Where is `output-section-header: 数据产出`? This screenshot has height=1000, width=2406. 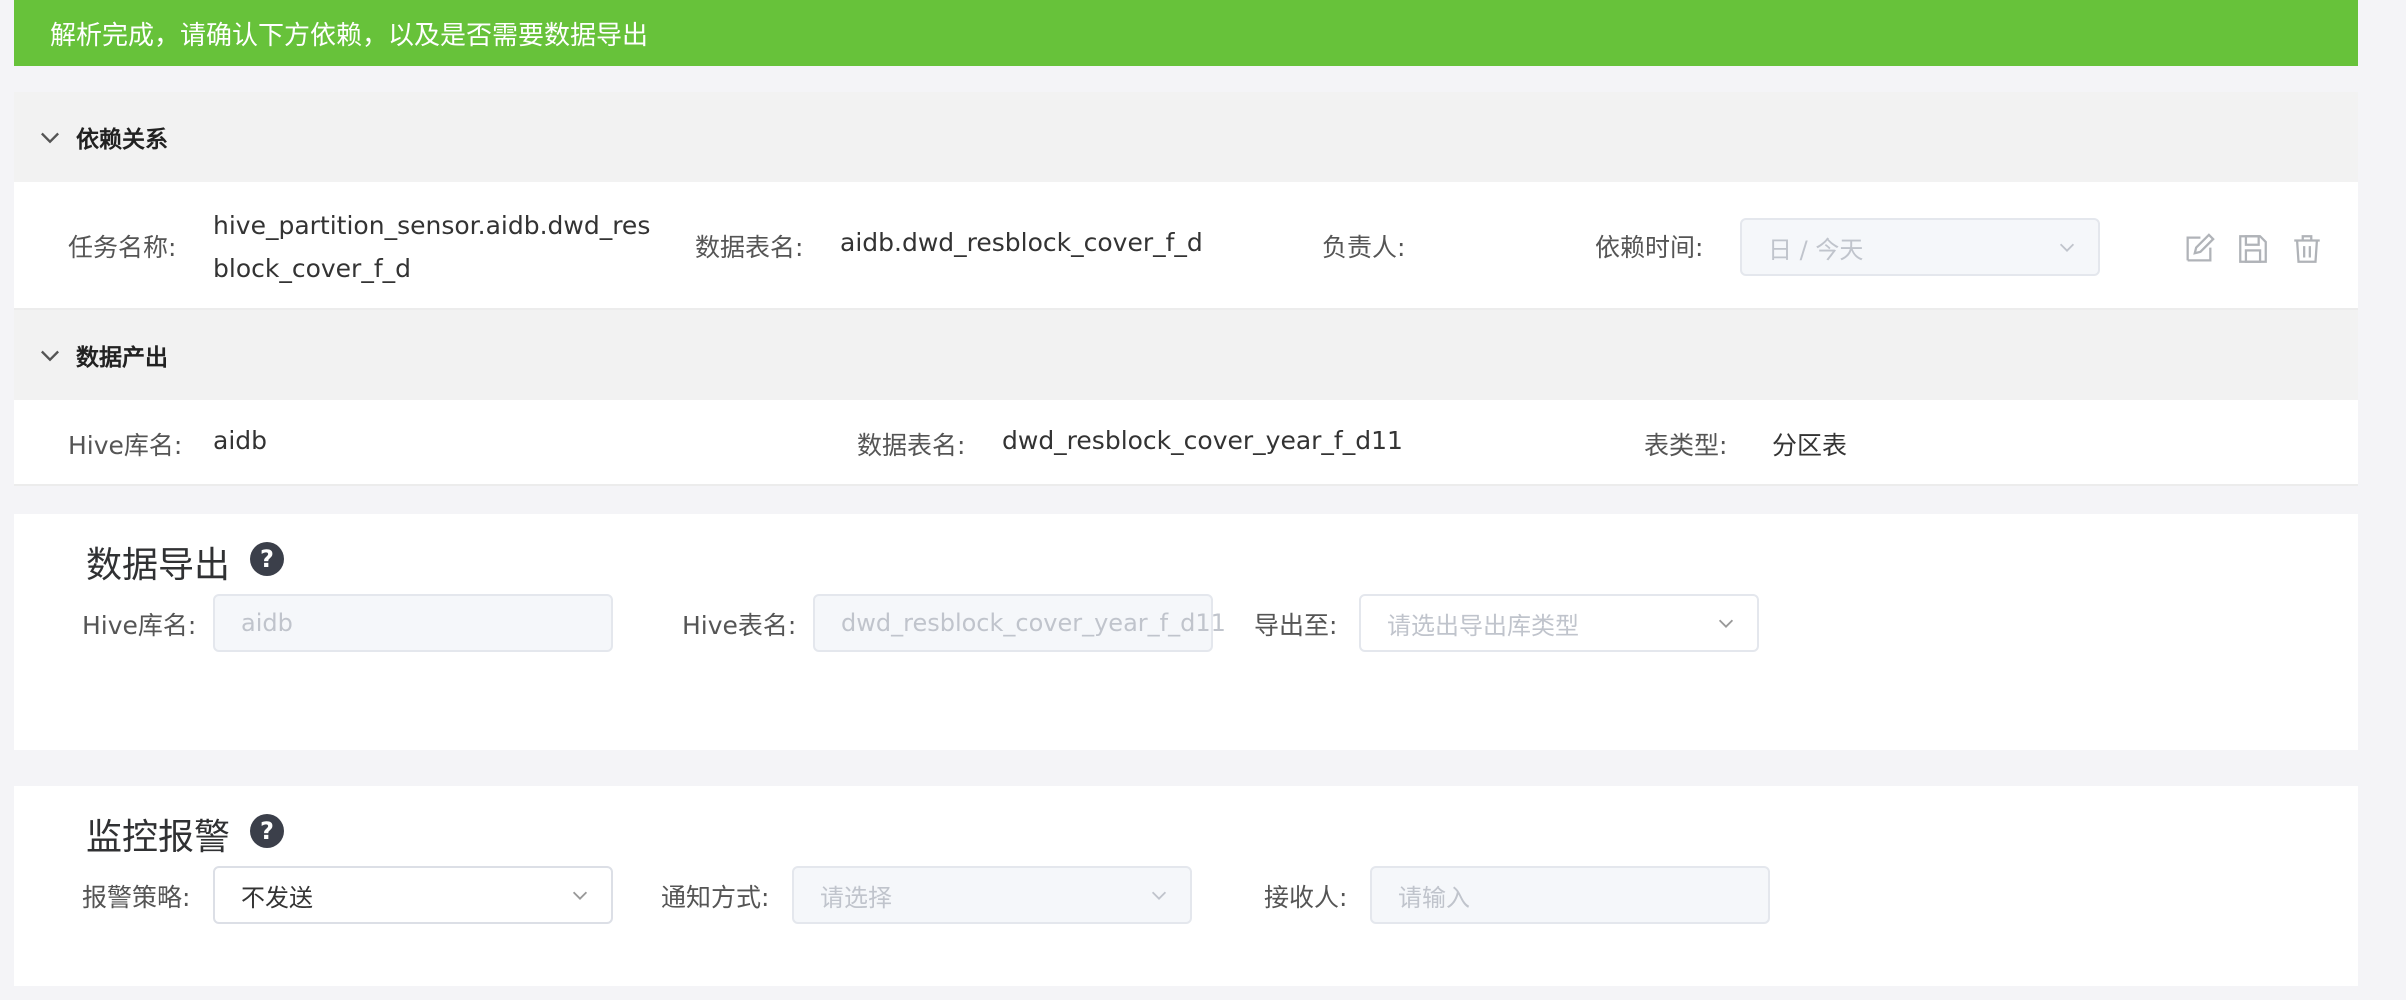
output-section-header: 数据产出 is located at coordinates (1186, 355).